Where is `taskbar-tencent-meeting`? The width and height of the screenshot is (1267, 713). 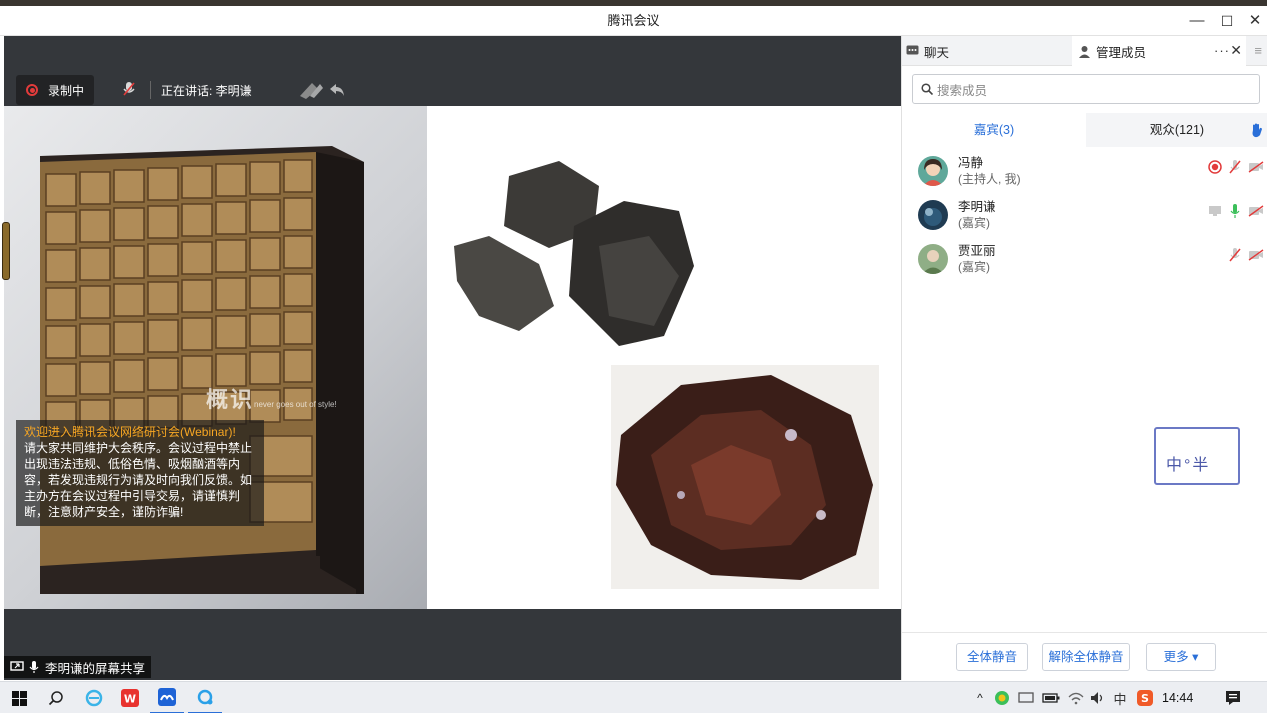
taskbar-tencent-meeting is located at coordinates (167, 697).